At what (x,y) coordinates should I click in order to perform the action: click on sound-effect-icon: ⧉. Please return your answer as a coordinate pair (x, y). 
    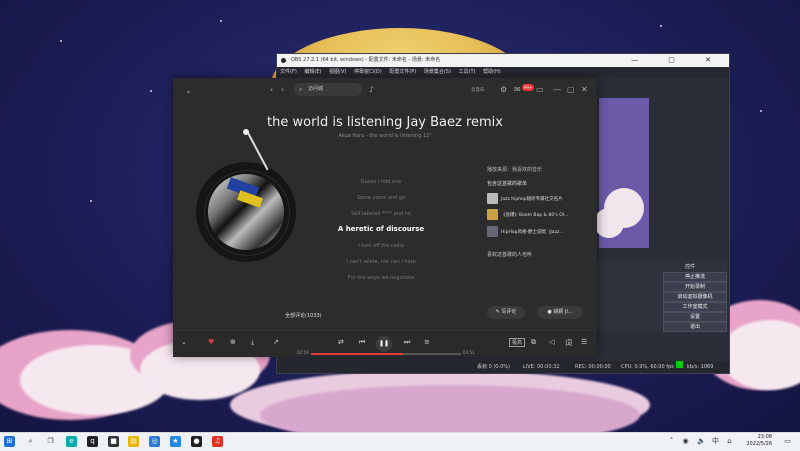
    Looking at the image, I should click on (533, 342).